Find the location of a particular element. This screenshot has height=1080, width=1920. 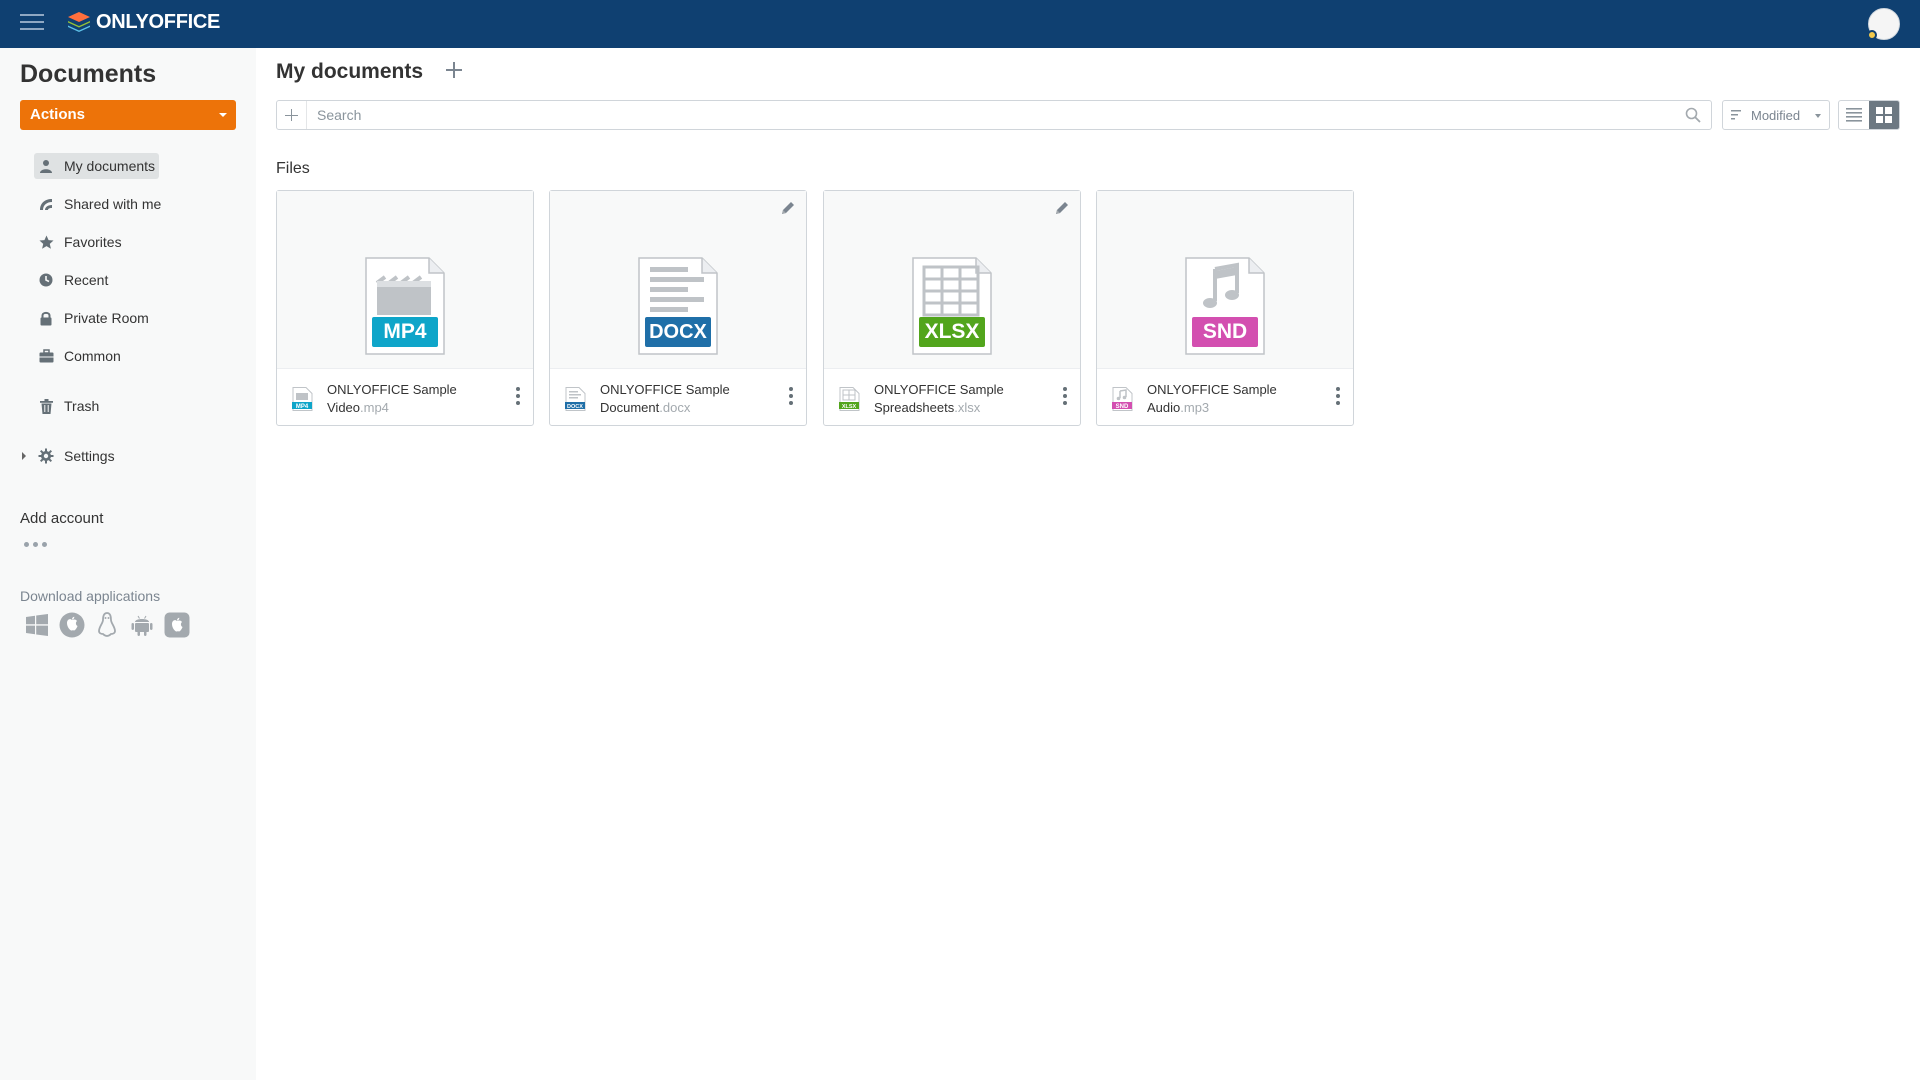

macos-icon is located at coordinates (72, 625).